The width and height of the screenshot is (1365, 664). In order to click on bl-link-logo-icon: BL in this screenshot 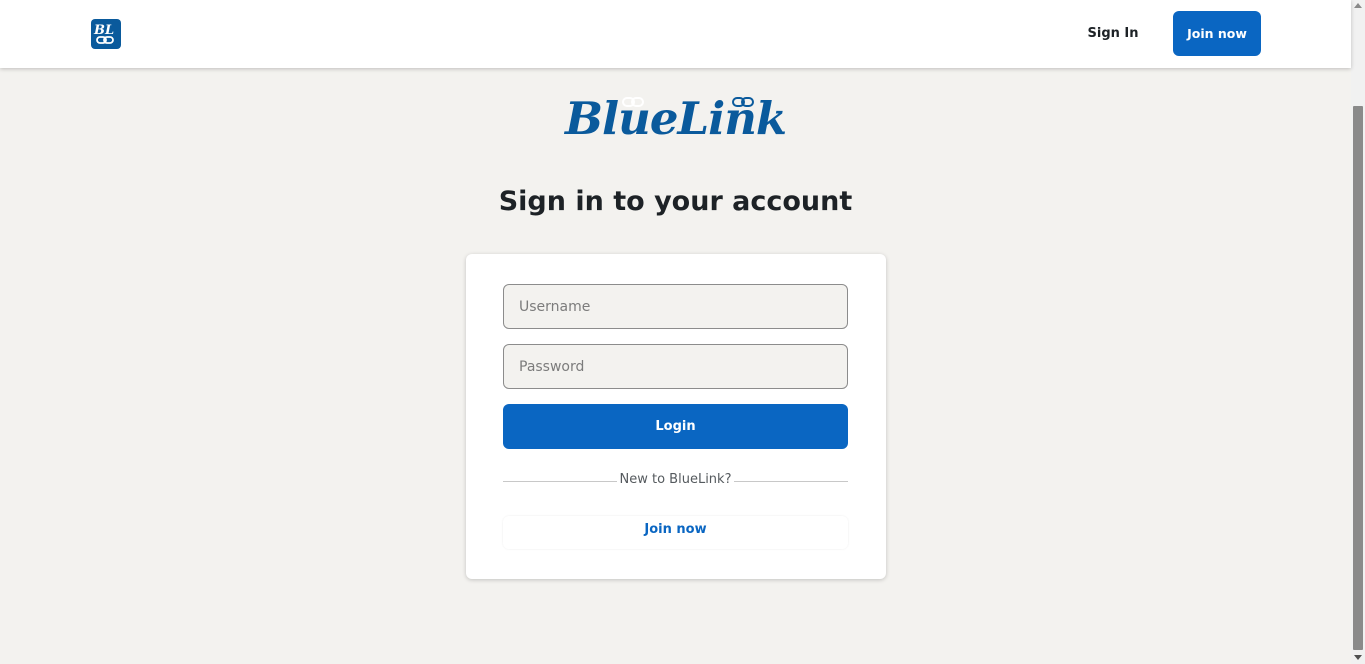, I will do `click(103, 33)`.